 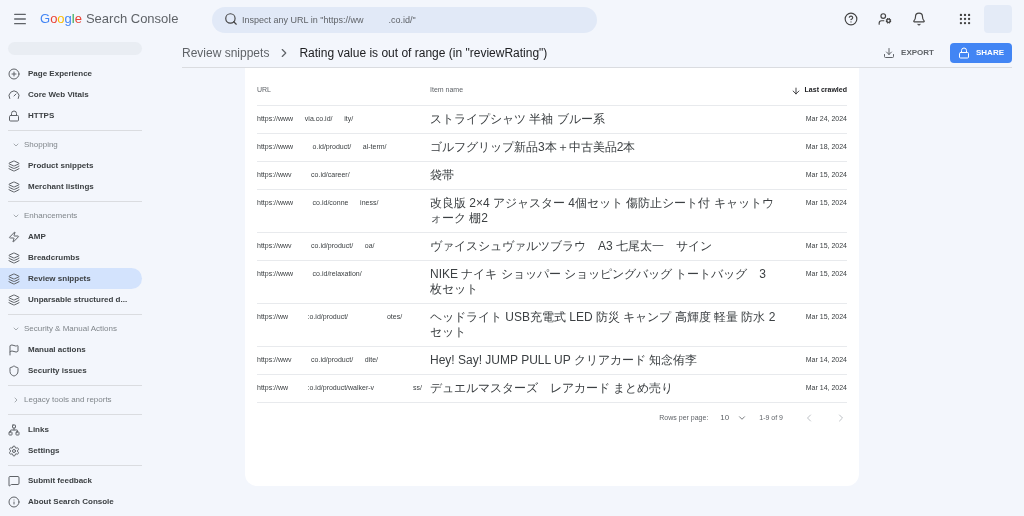 What do you see at coordinates (41, 145) in the screenshot?
I see `section-header: Shopping` at bounding box center [41, 145].